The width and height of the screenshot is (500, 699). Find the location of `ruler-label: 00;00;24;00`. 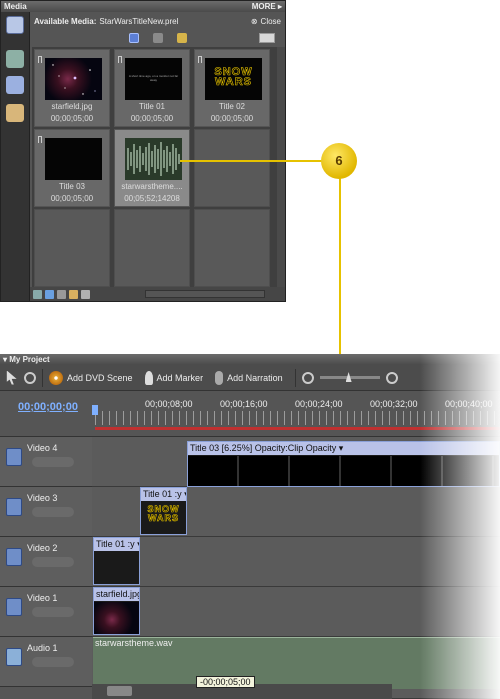

ruler-label: 00;00;24;00 is located at coordinates (319, 404).